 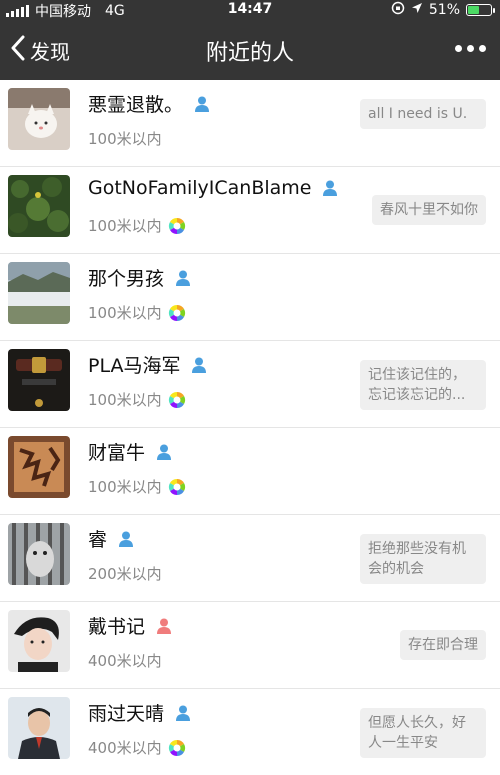 What do you see at coordinates (126, 714) in the screenshot?
I see `person-name: 雨过天晴` at bounding box center [126, 714].